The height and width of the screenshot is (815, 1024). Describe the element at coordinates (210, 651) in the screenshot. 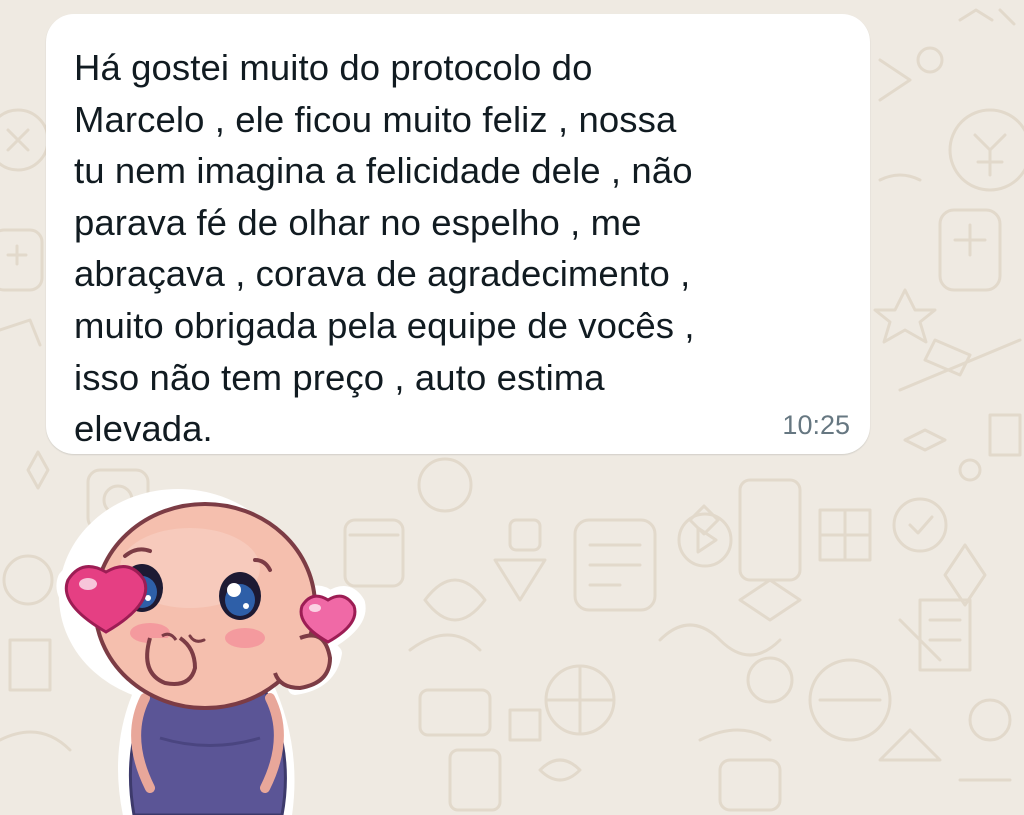

I see `love-heart-eyes-sticker` at that location.